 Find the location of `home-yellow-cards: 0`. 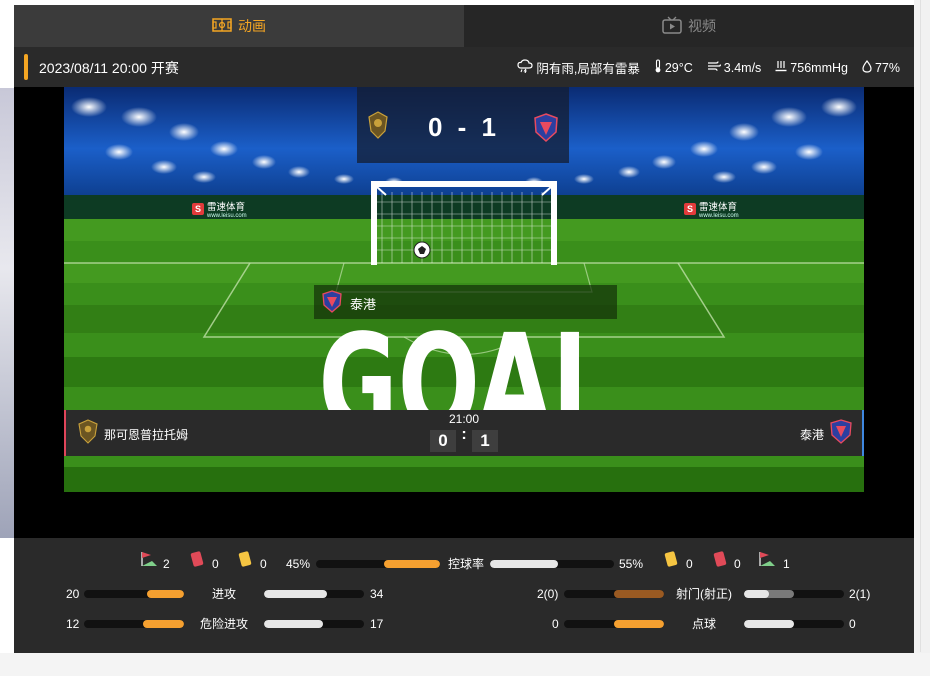

home-yellow-cards: 0 is located at coordinates (263, 564).